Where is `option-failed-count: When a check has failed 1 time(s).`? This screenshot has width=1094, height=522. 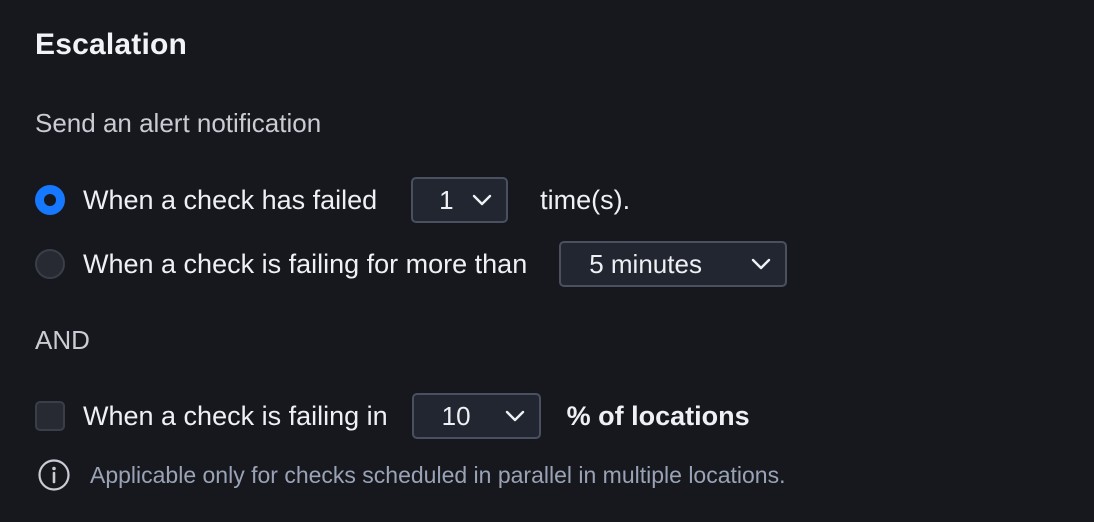 option-failed-count: When a check has failed 1 time(s). is located at coordinates (332, 200).